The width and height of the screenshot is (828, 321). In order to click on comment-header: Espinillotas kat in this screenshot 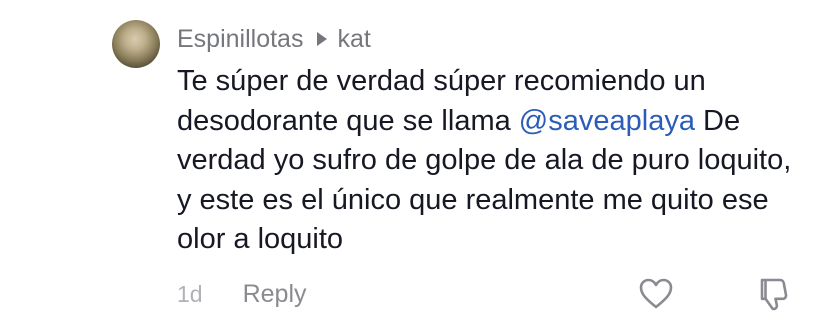, I will do `click(274, 39)`.